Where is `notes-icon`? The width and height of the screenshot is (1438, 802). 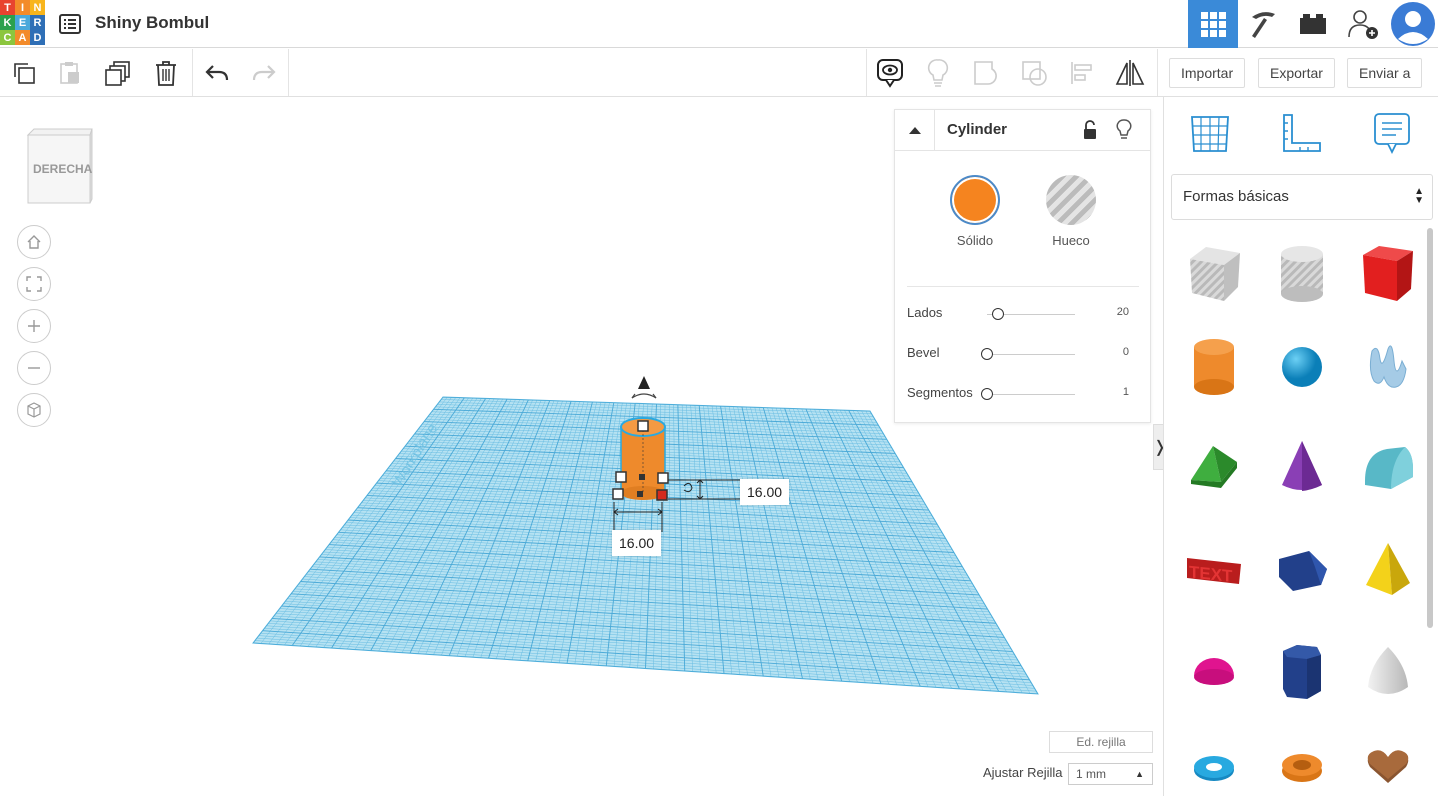
notes-icon is located at coordinates (1392, 133).